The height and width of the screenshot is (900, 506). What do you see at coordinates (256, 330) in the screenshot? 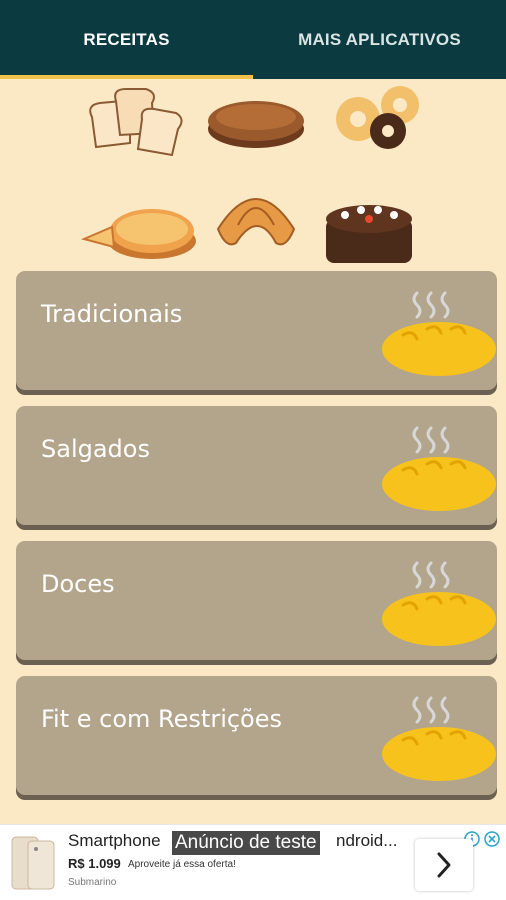
I see `category-card-tradicionais: Tradicionais` at bounding box center [256, 330].